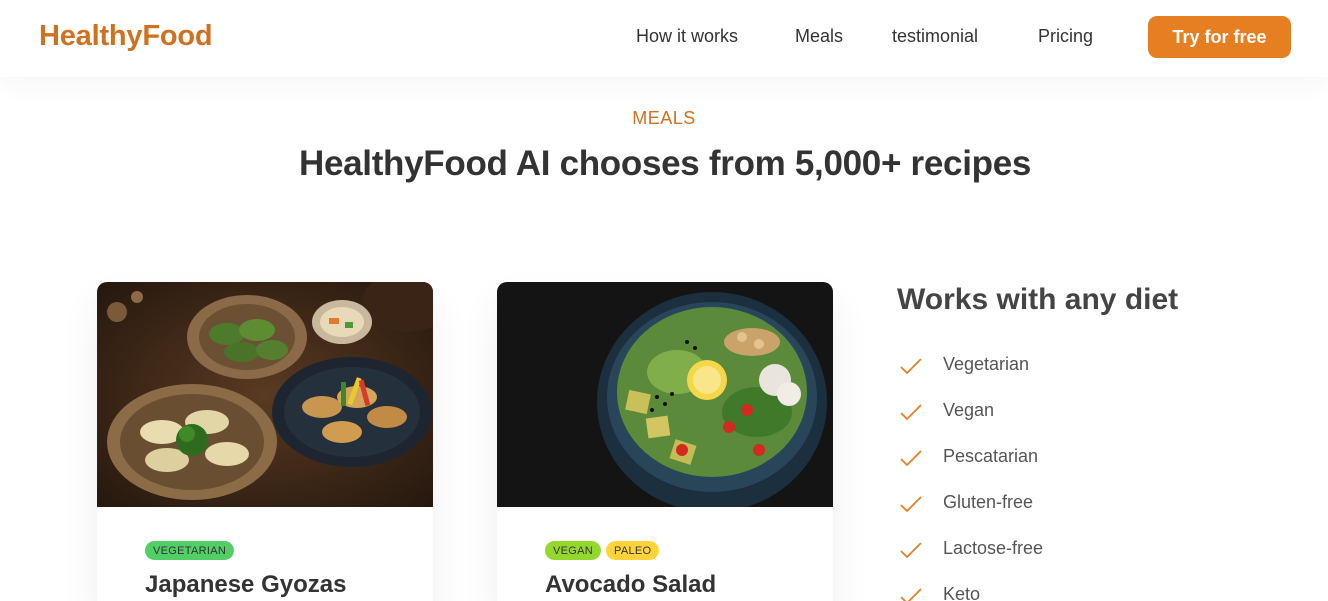 This screenshot has width=1328, height=601. I want to click on diet-item: Lactose-free, so click(971, 559).